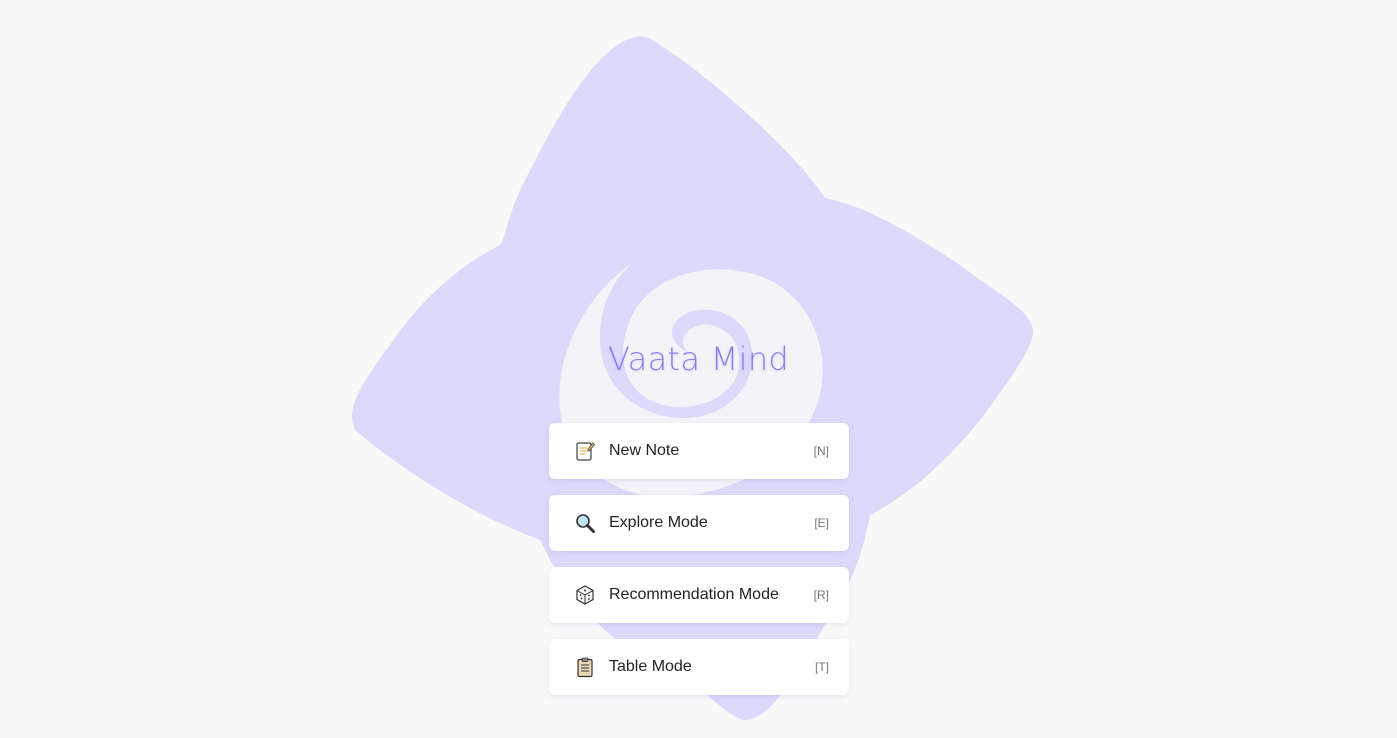 Image resolution: width=1397 pixels, height=738 pixels. I want to click on memo-icon, so click(585, 451).